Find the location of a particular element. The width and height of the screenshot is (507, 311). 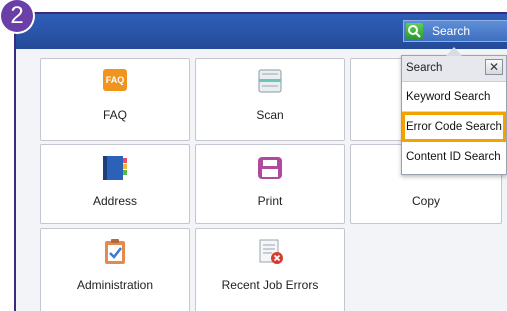

faq-icon: FAQ is located at coordinates (115, 81).